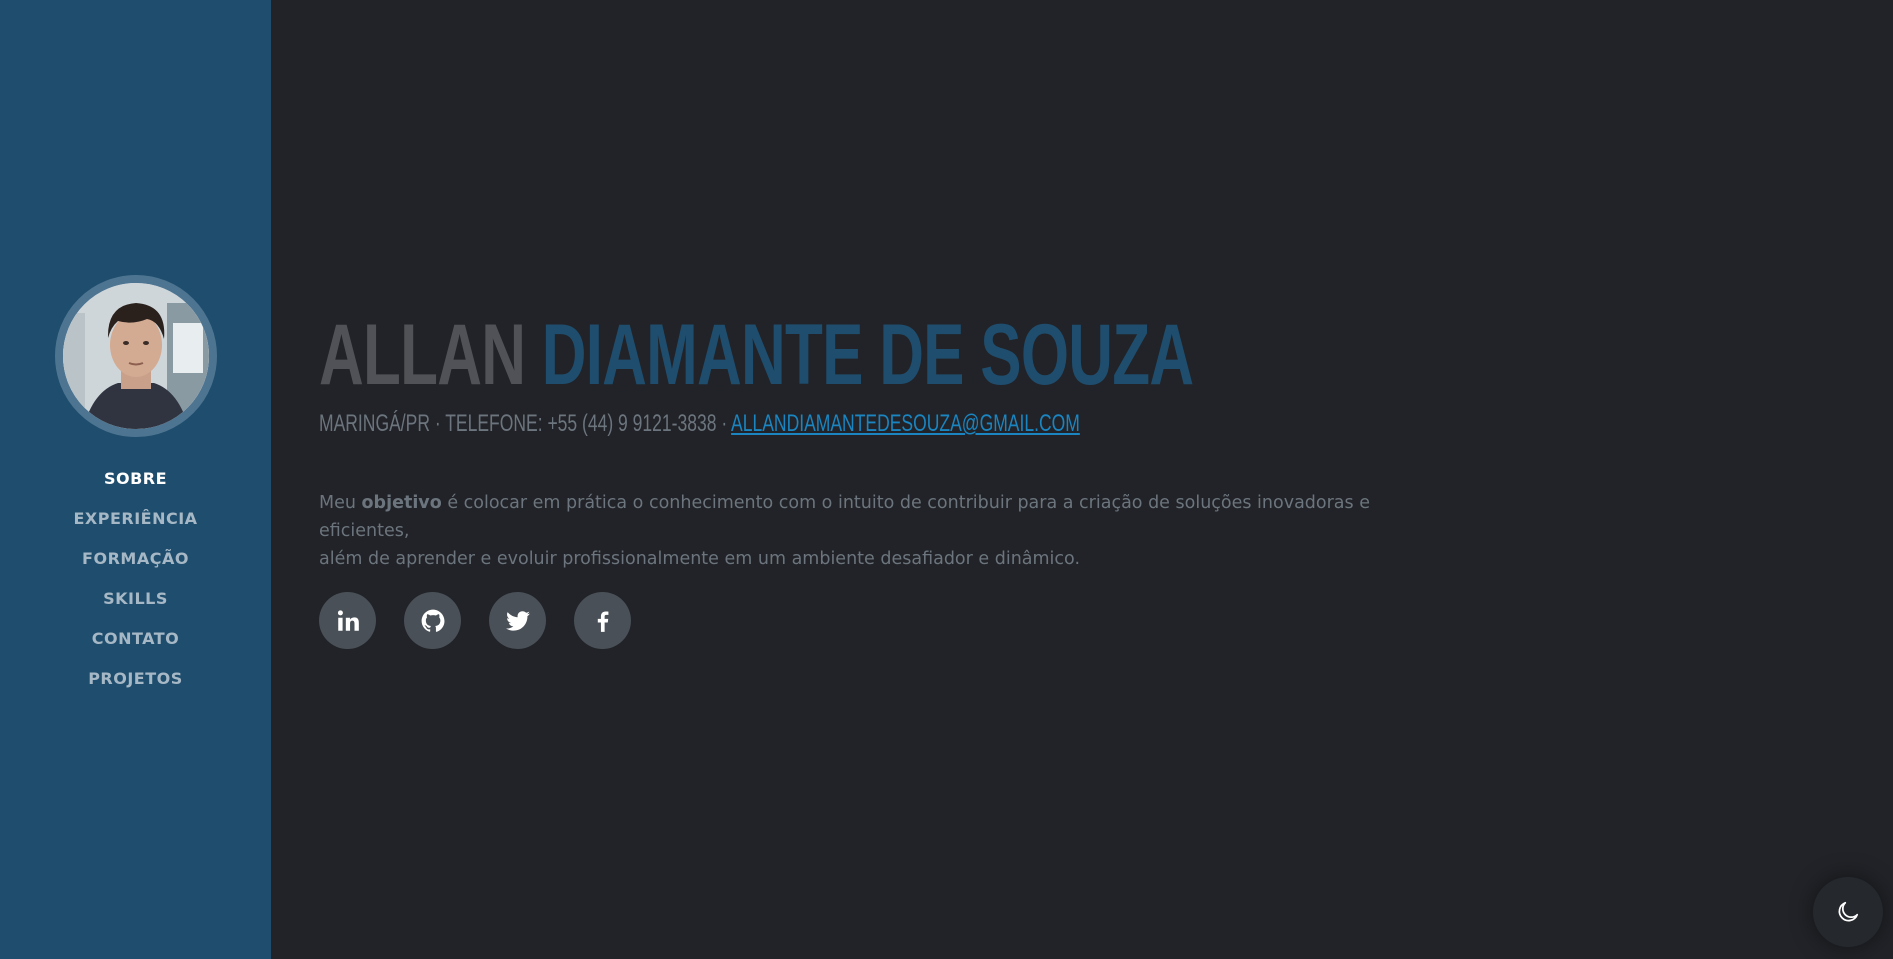 This screenshot has width=1893, height=959. I want to click on lead-bold: objetivo, so click(401, 503).